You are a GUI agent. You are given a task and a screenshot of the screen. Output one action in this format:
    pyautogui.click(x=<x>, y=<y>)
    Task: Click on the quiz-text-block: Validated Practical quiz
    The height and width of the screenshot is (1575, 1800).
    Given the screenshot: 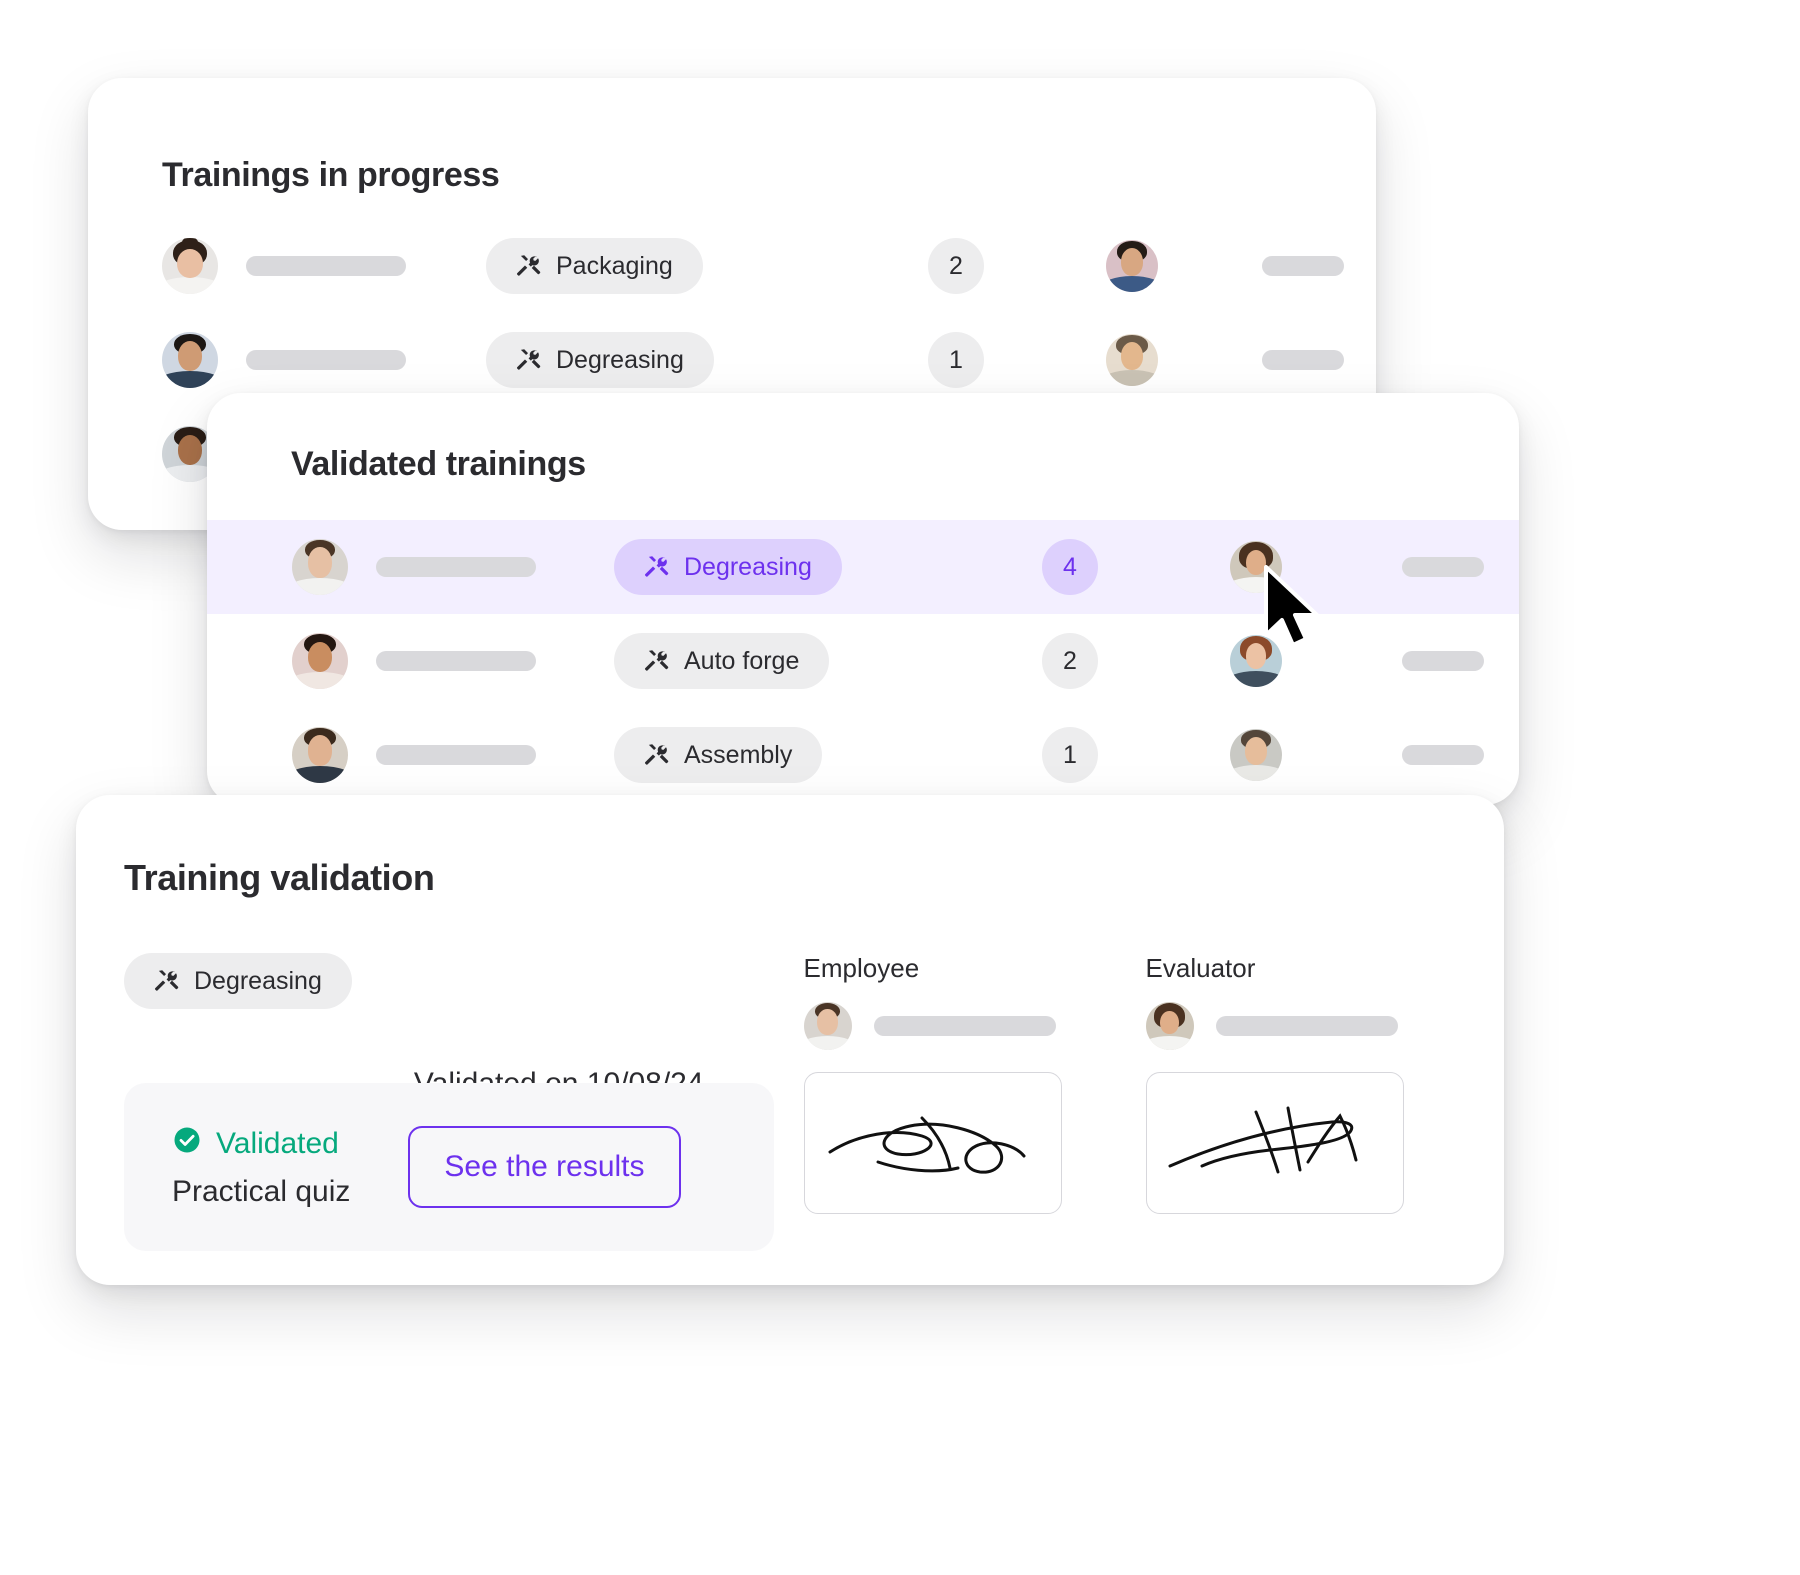 What is the action you would take?
    pyautogui.click(x=261, y=1167)
    